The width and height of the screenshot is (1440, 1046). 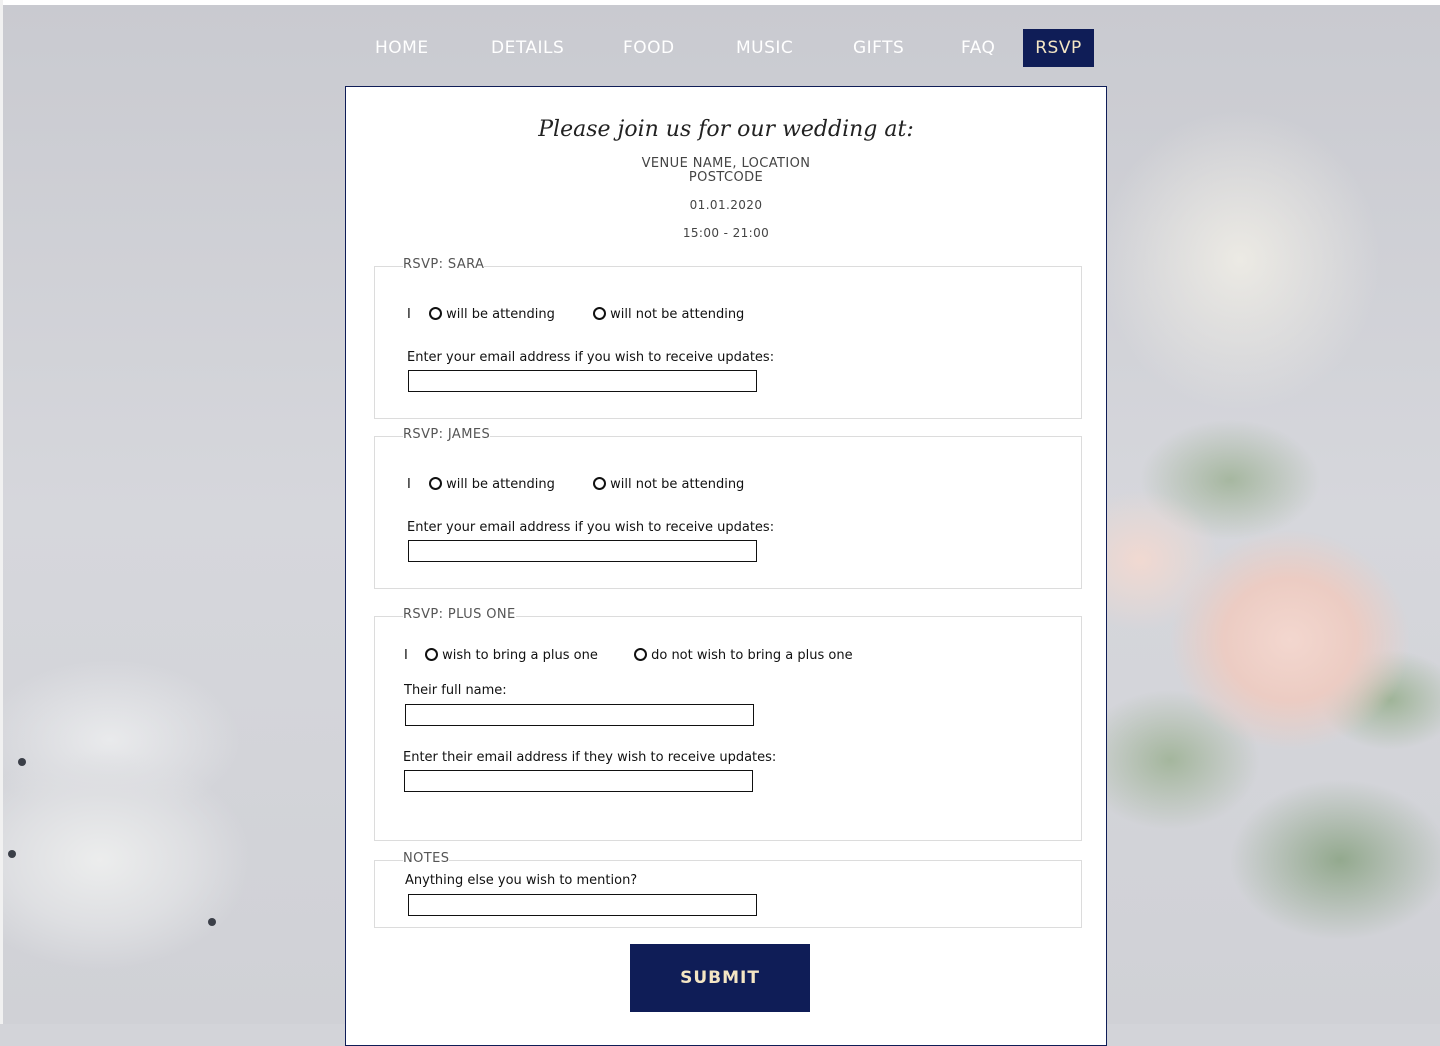 I want to click on plus-one-no-radio, so click(x=641, y=654).